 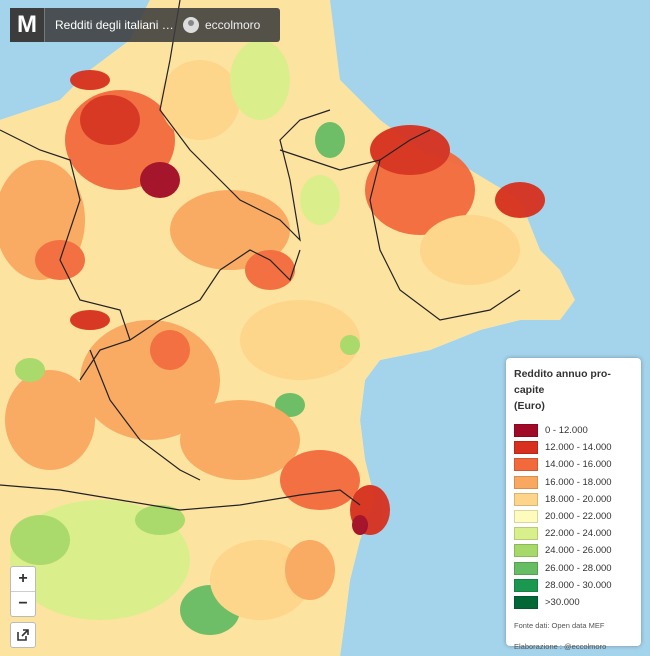 I want to click on legend-item: 14.000 - 16.000, so click(x=573, y=464).